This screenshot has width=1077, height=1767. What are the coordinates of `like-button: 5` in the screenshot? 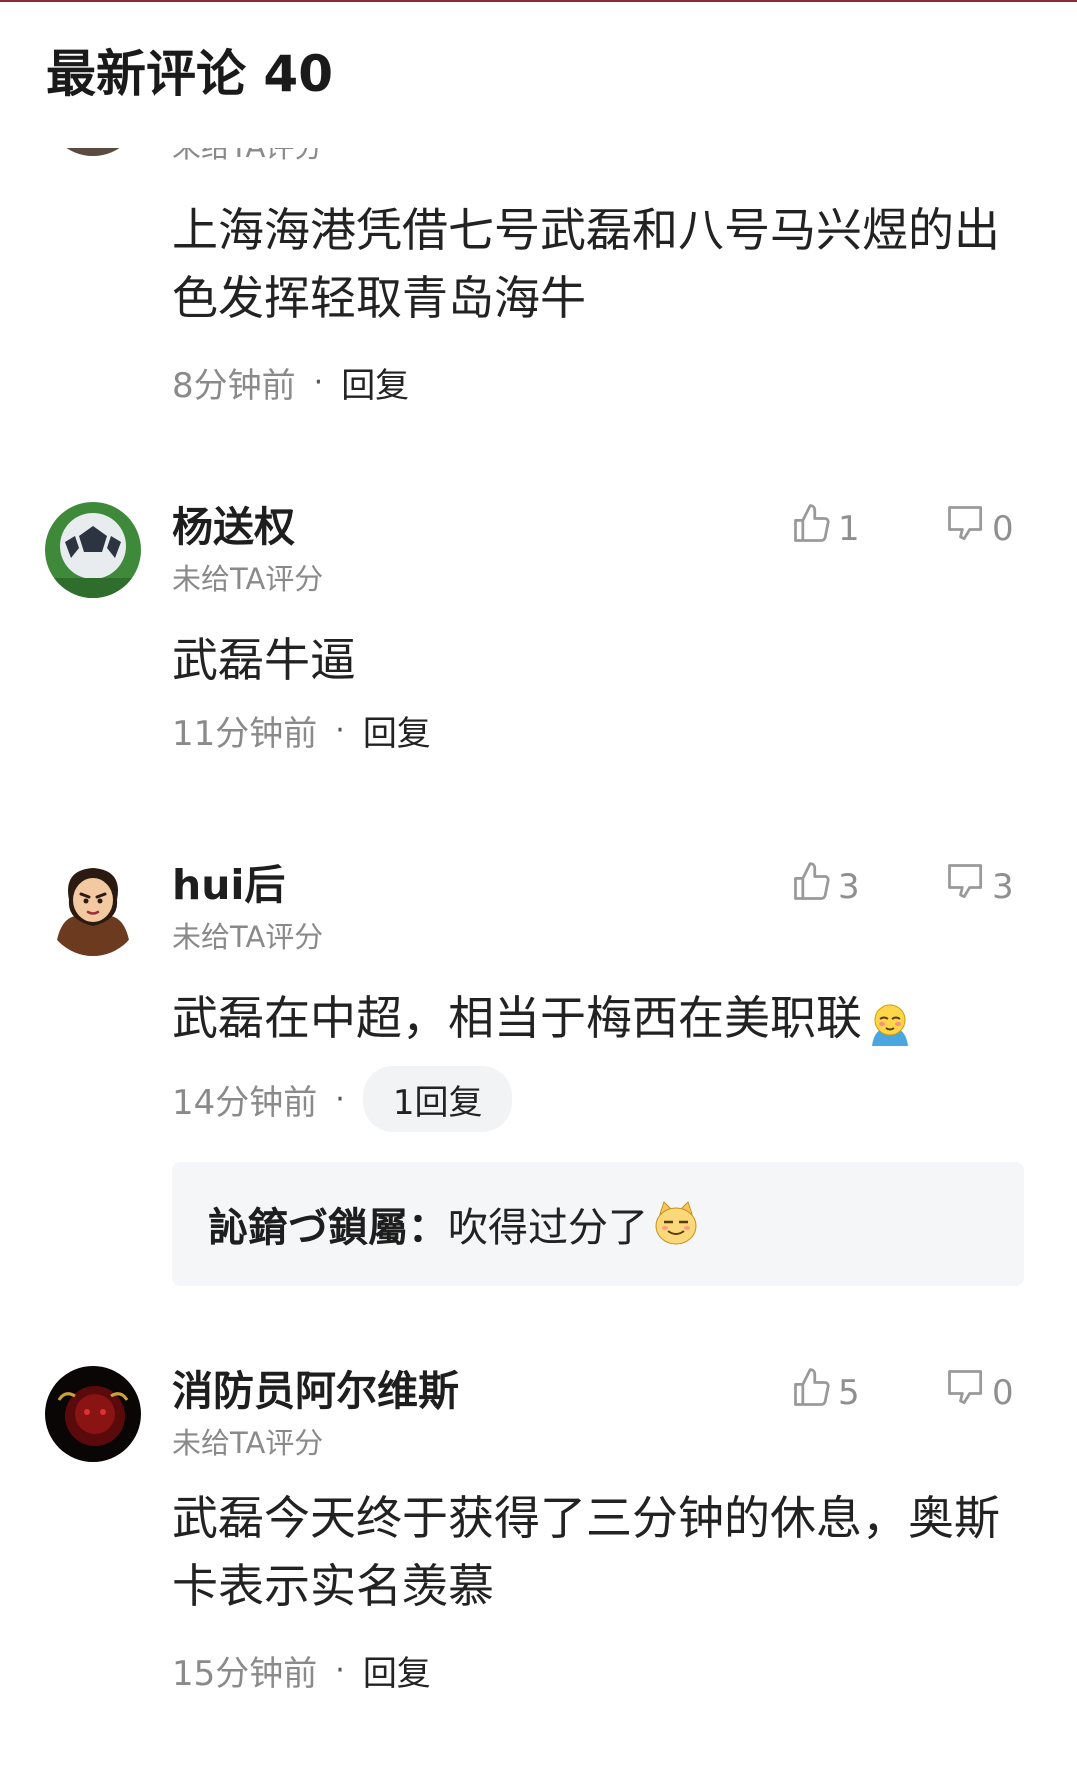 It's located at (825, 1392).